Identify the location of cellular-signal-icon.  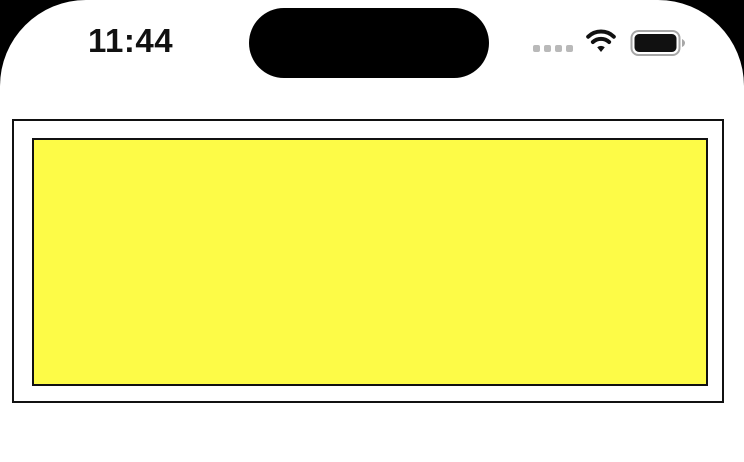
(553, 49).